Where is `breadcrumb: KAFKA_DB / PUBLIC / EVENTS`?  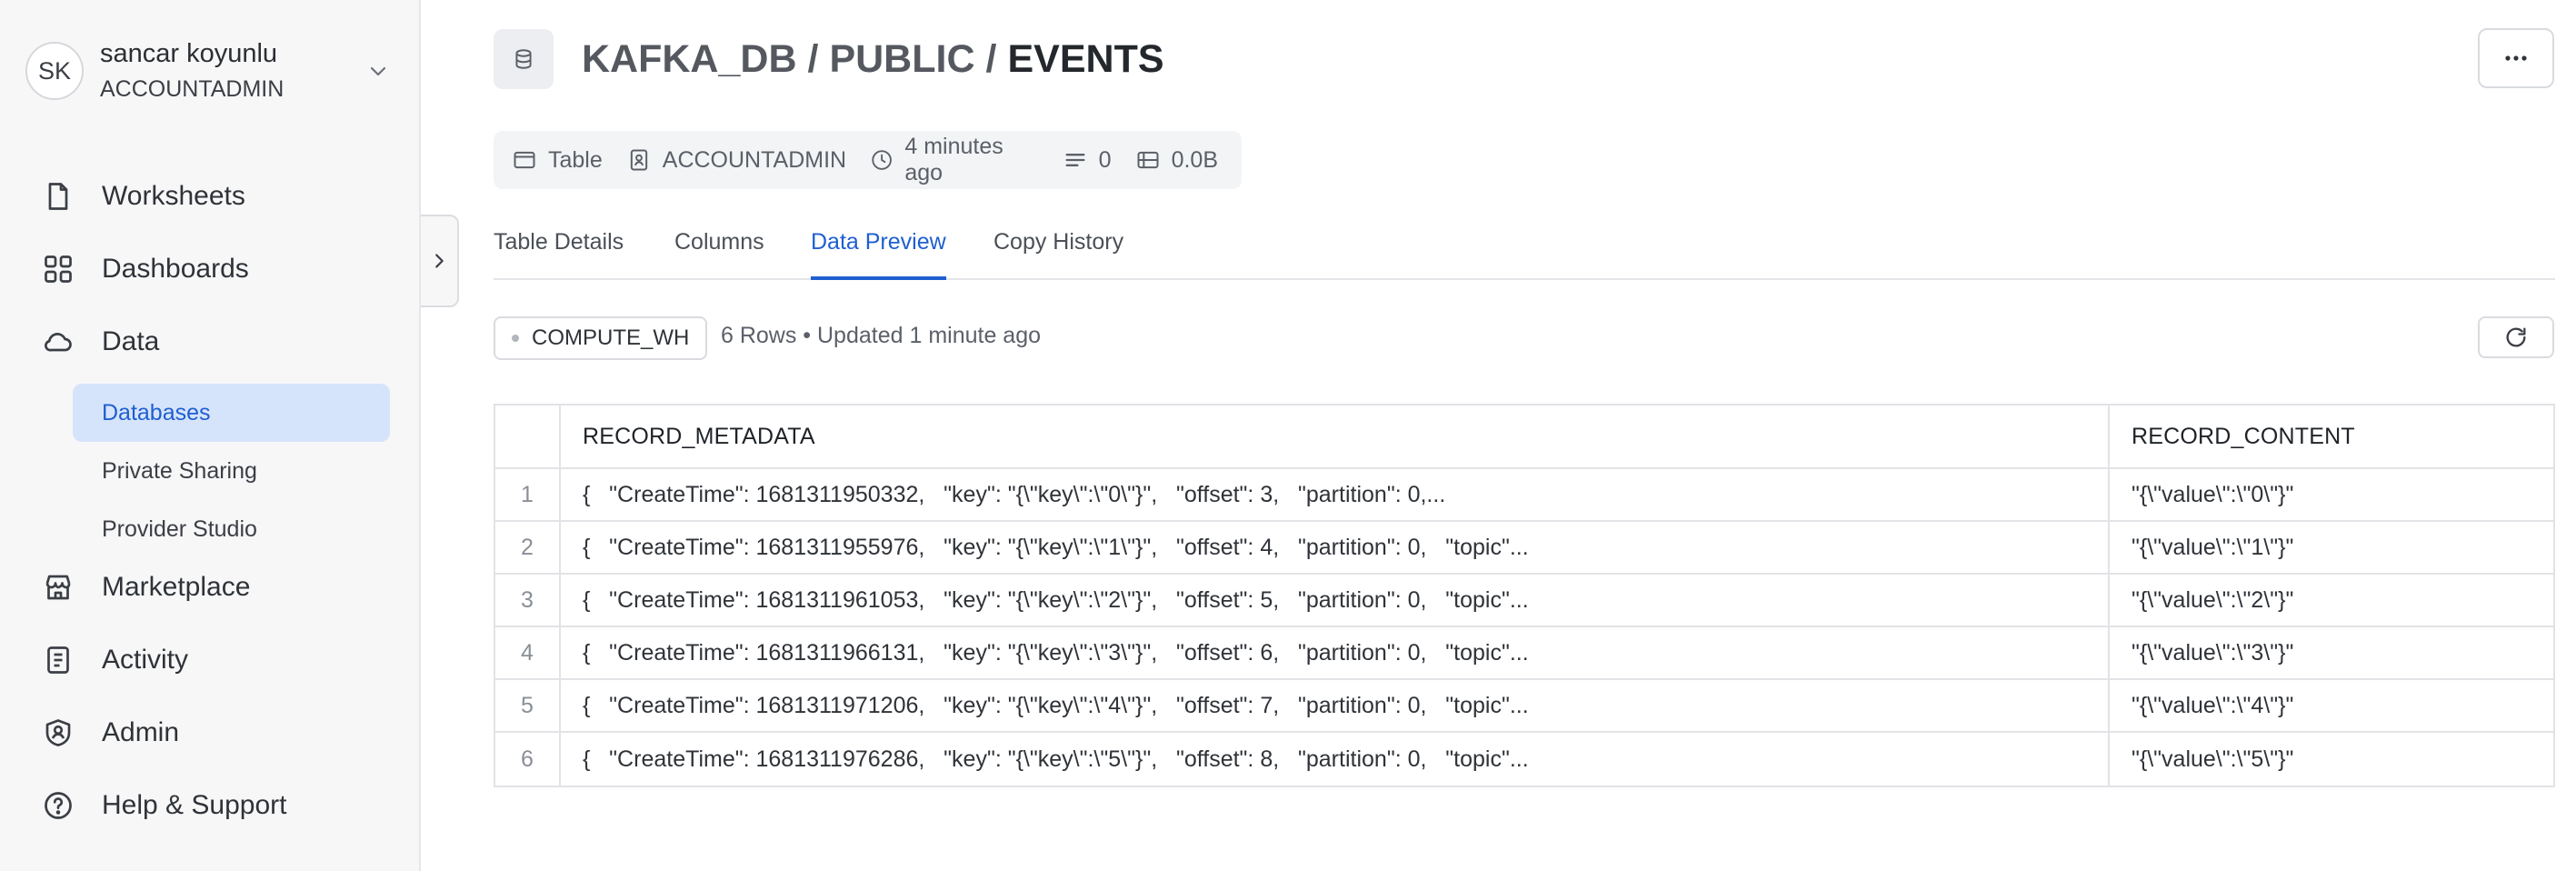 breadcrumb: KAFKA_DB / PUBLIC / EVENTS is located at coordinates (873, 59).